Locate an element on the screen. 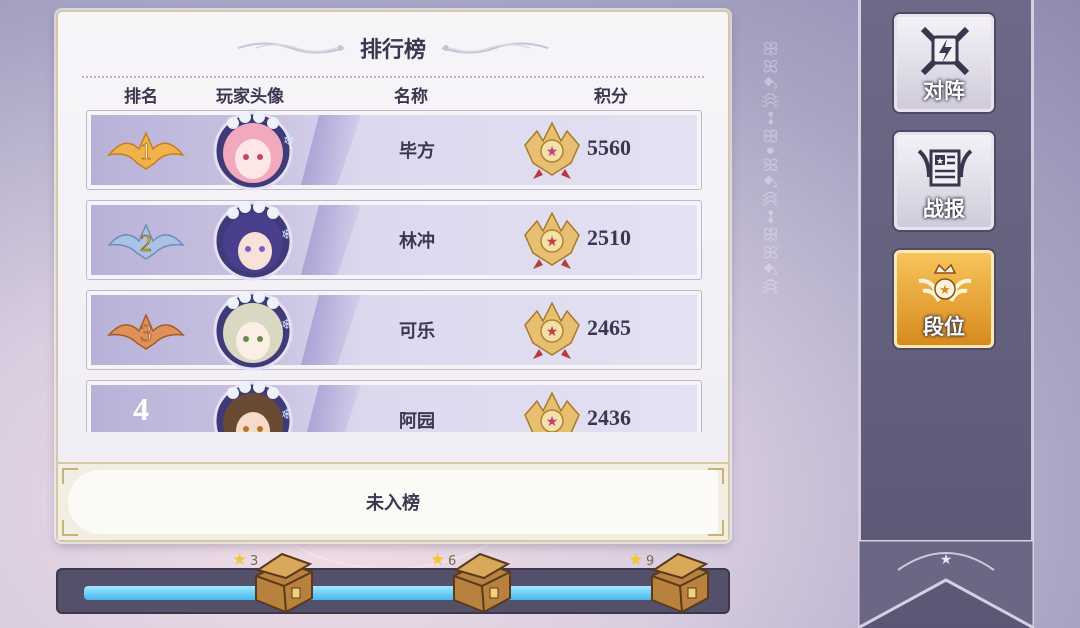  self-rank-status: 未入榜 is located at coordinates (393, 503).